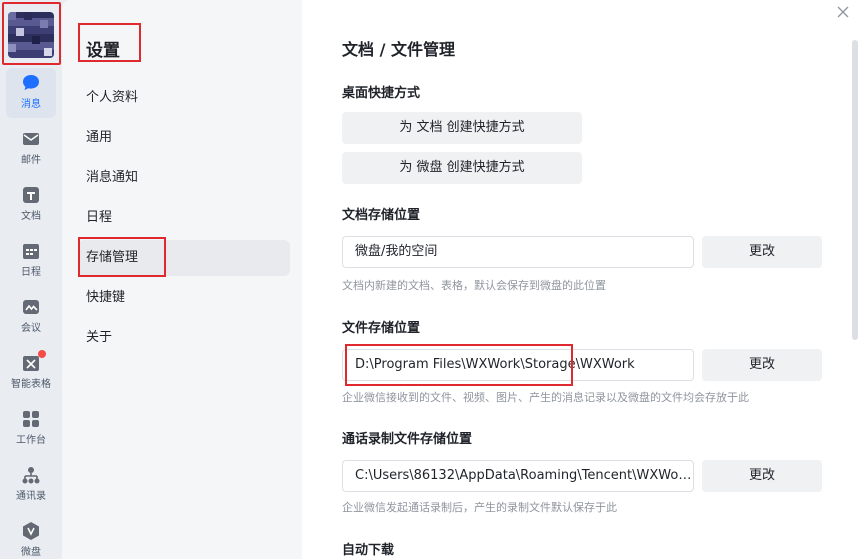 Image resolution: width=862 pixels, height=559 pixels. Describe the element at coordinates (459, 365) in the screenshot. I see `file-path-highlight-frame` at that location.